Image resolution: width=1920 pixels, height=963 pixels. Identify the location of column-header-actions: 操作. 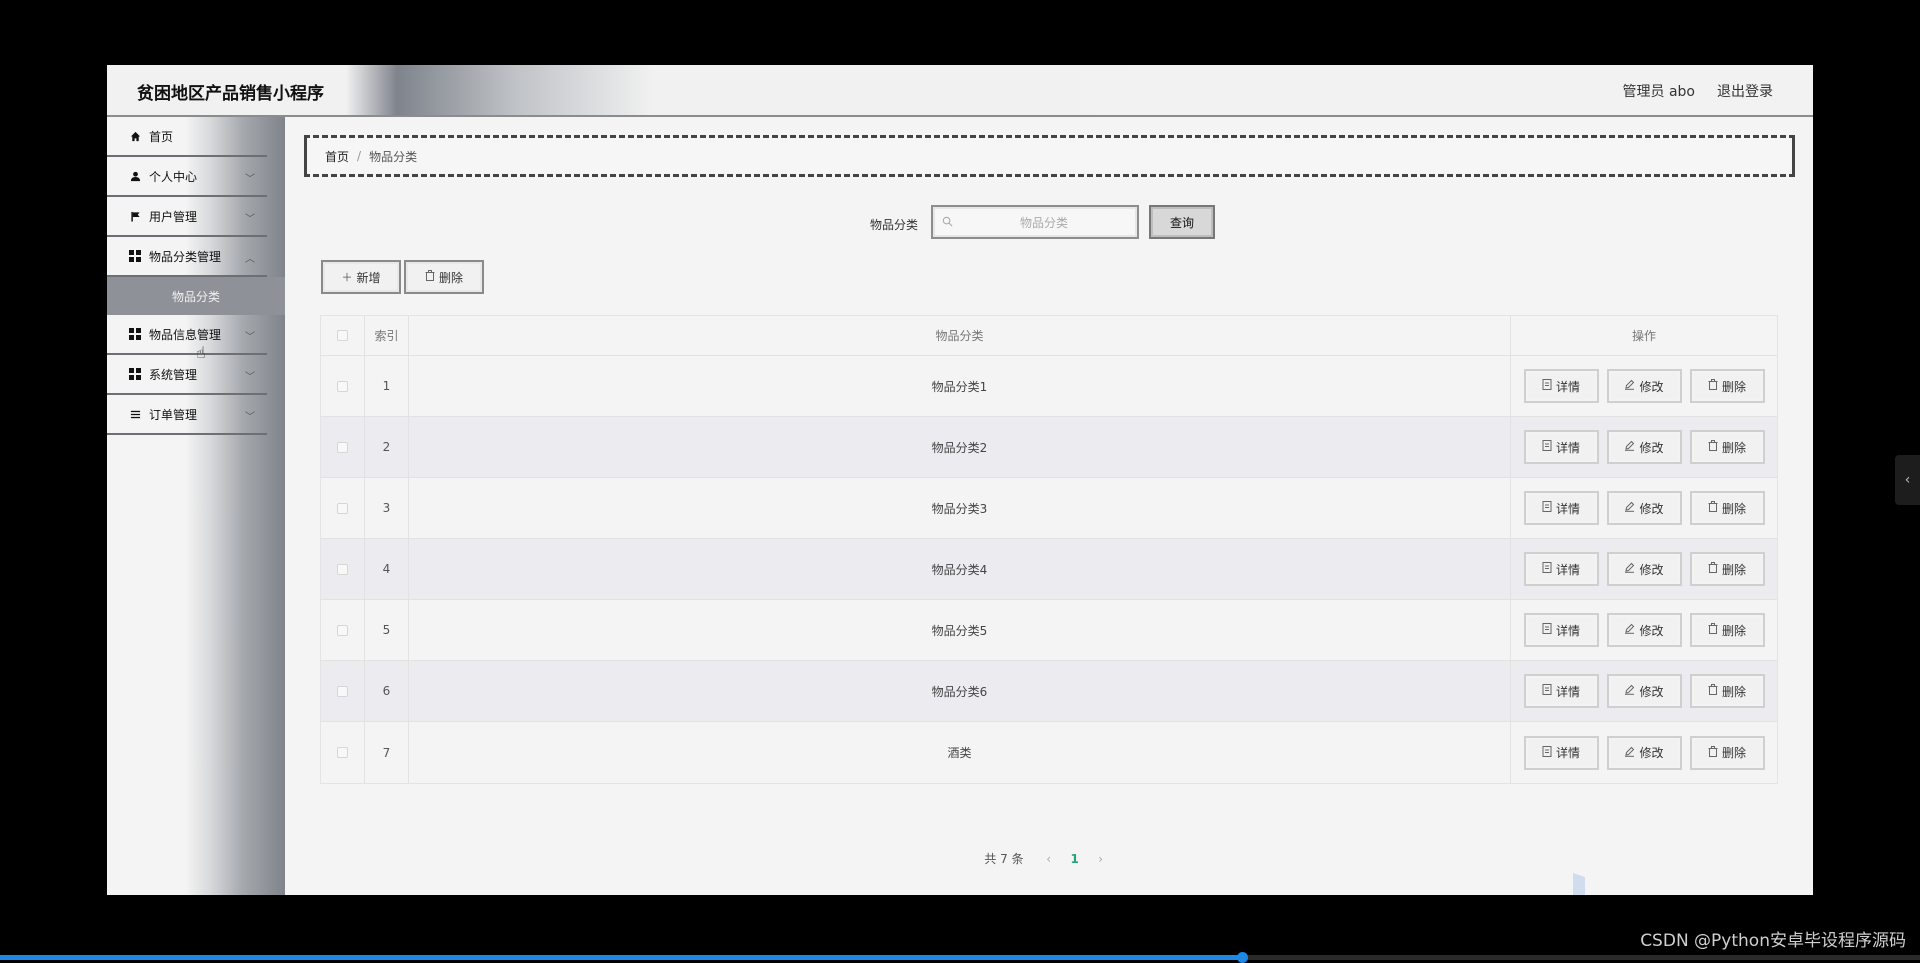
(1643, 336).